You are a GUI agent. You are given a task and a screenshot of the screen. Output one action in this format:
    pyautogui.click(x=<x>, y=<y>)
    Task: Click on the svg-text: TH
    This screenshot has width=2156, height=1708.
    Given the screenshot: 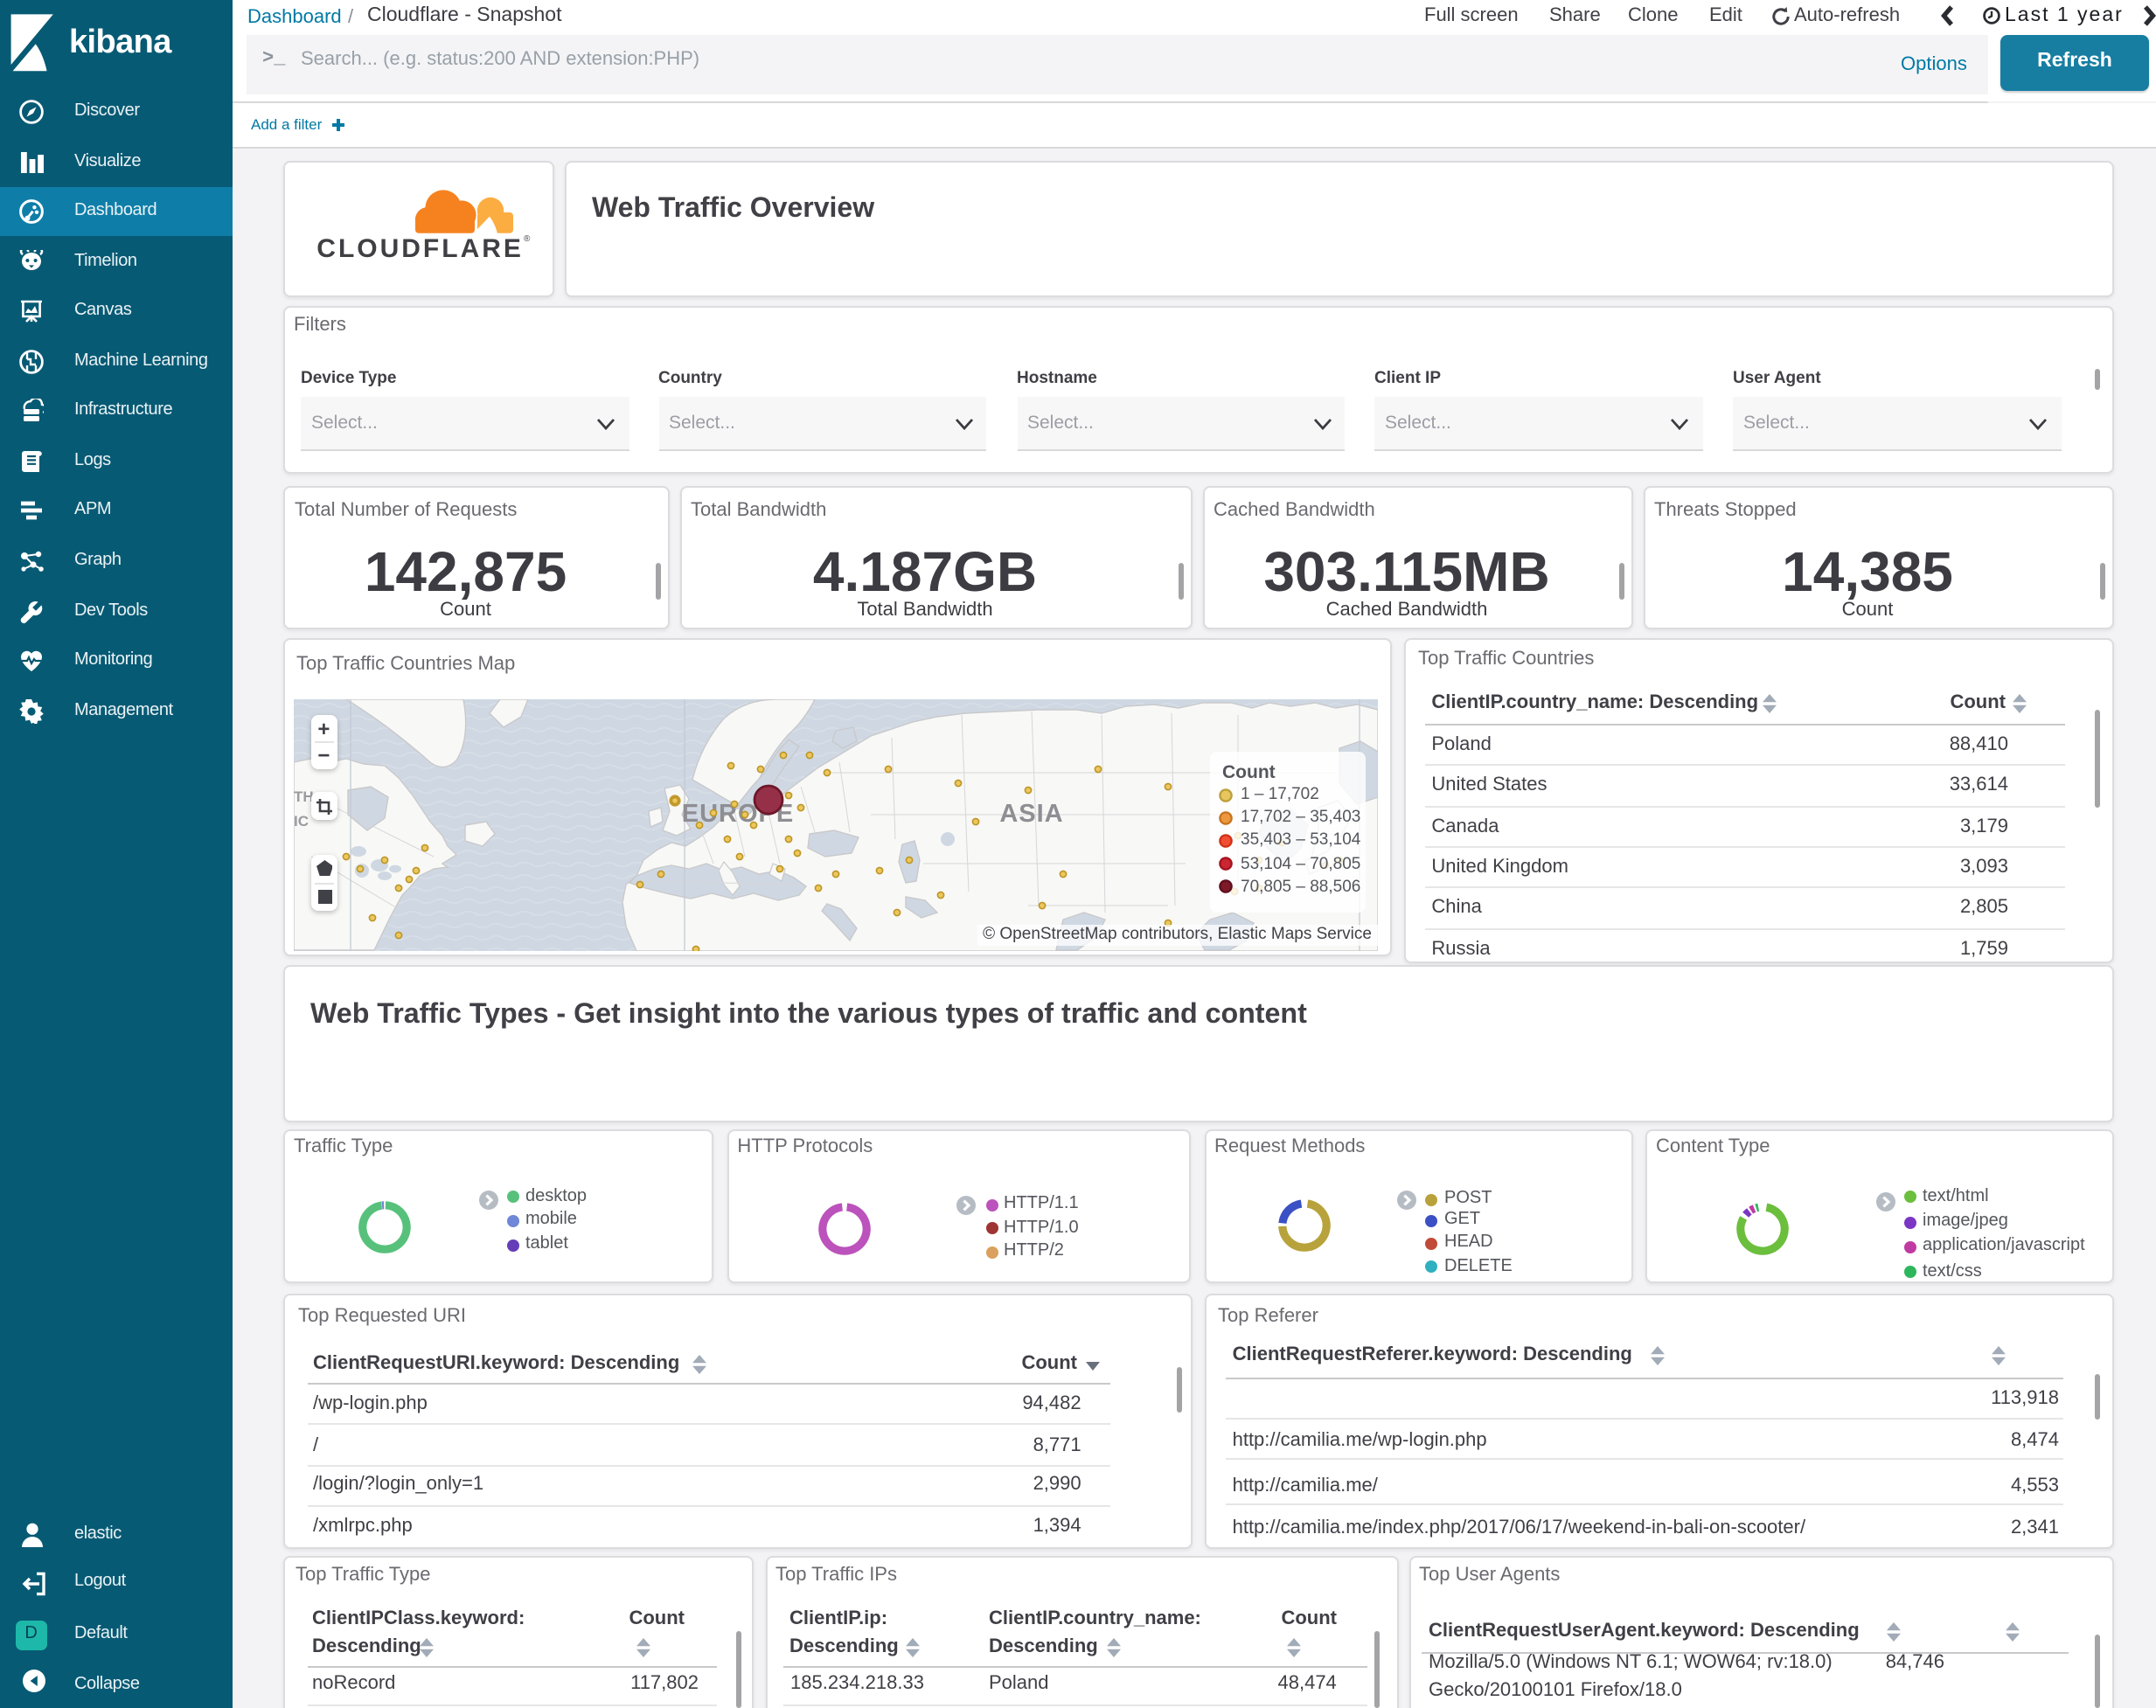 What is the action you would take?
    pyautogui.click(x=303, y=796)
    